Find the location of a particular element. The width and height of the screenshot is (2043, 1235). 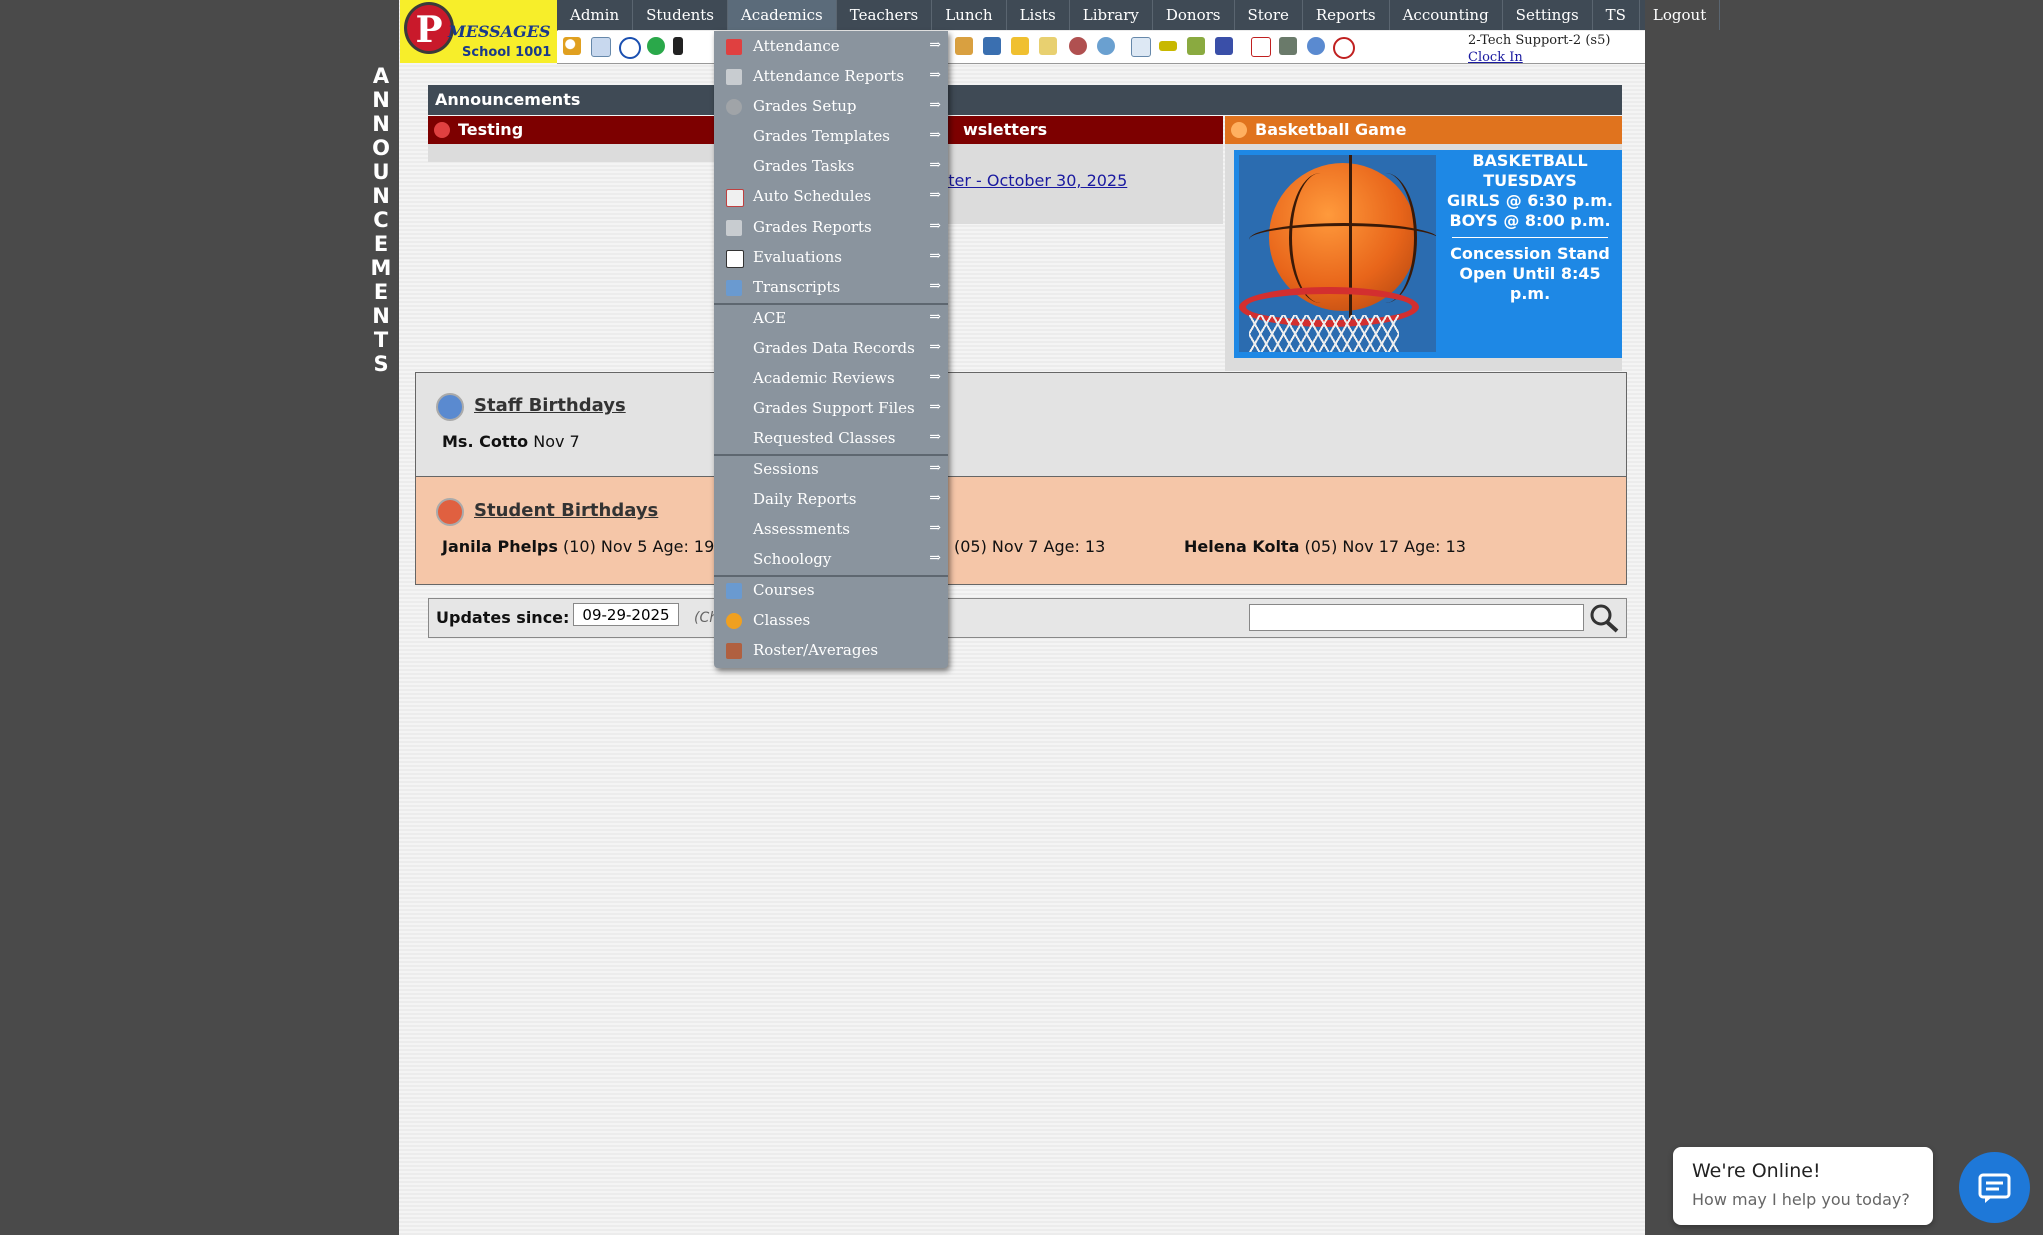

roster-icon is located at coordinates (734, 651).